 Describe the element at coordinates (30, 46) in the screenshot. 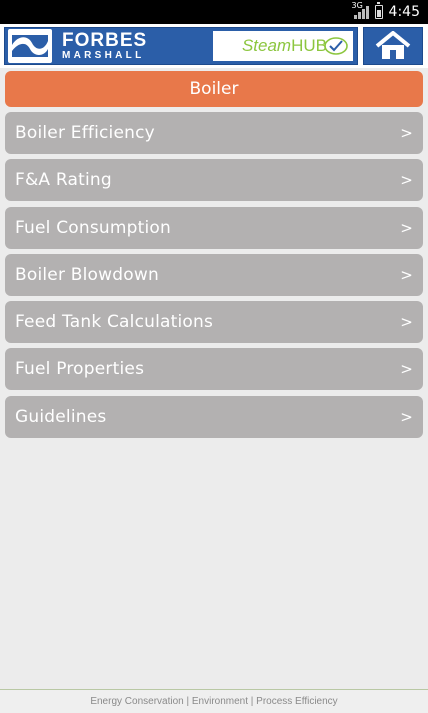

I see `forbes-marshall-logo-icon` at that location.